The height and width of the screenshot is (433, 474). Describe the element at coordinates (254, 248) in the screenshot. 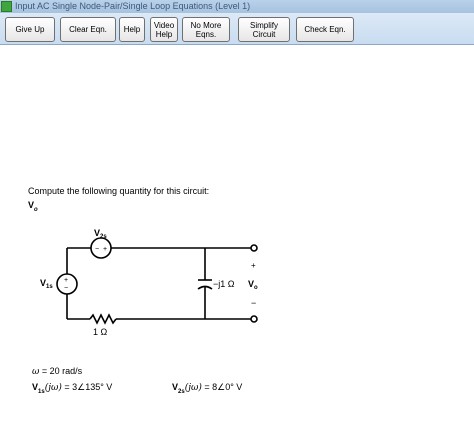

I see `output-terminal-top` at that location.